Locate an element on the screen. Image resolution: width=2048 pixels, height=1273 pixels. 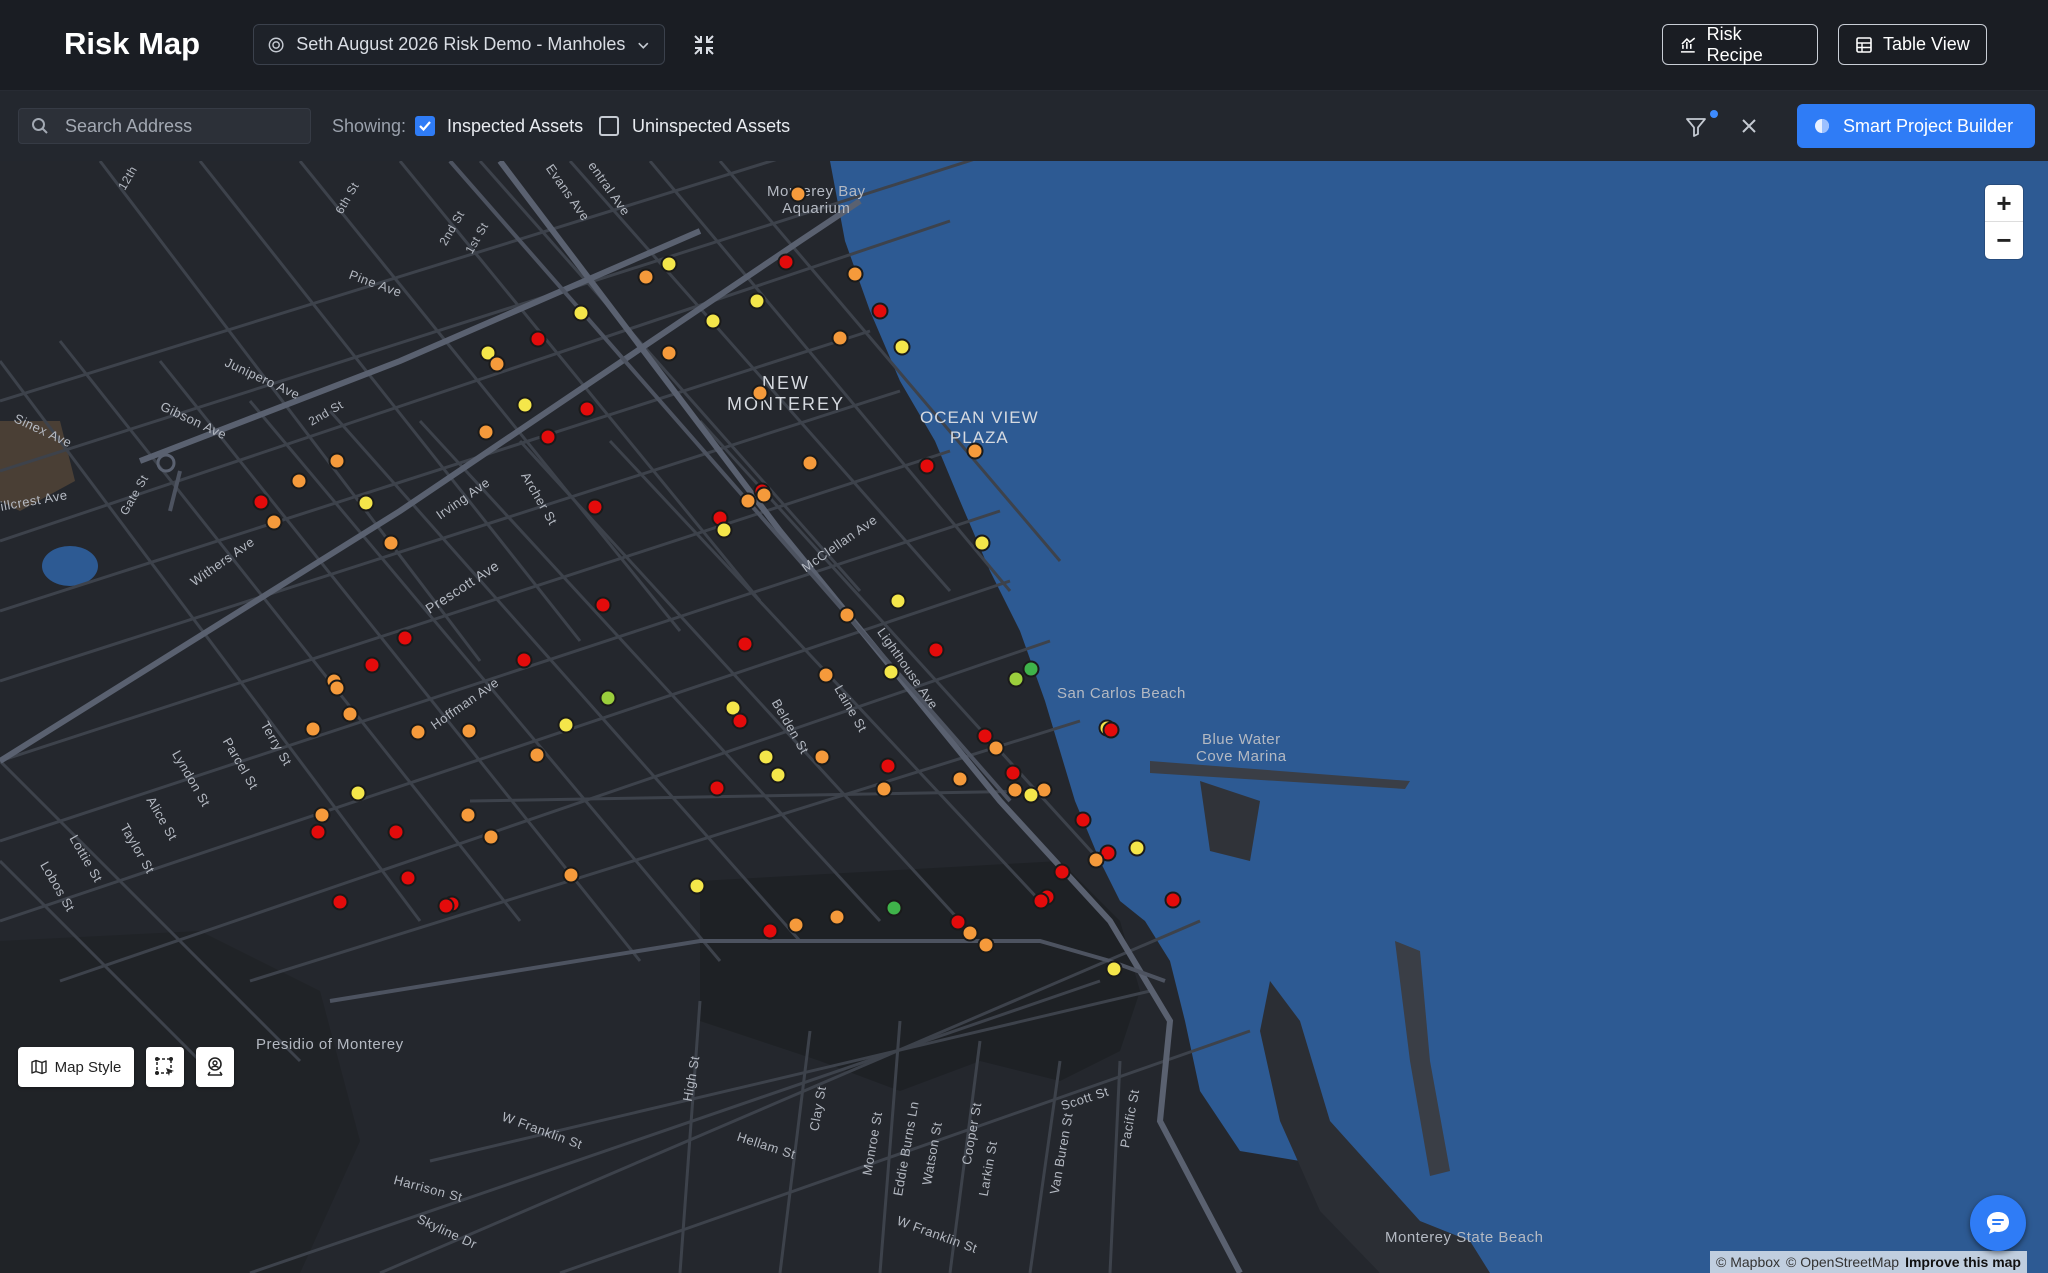
filter-icon is located at coordinates (1696, 127).